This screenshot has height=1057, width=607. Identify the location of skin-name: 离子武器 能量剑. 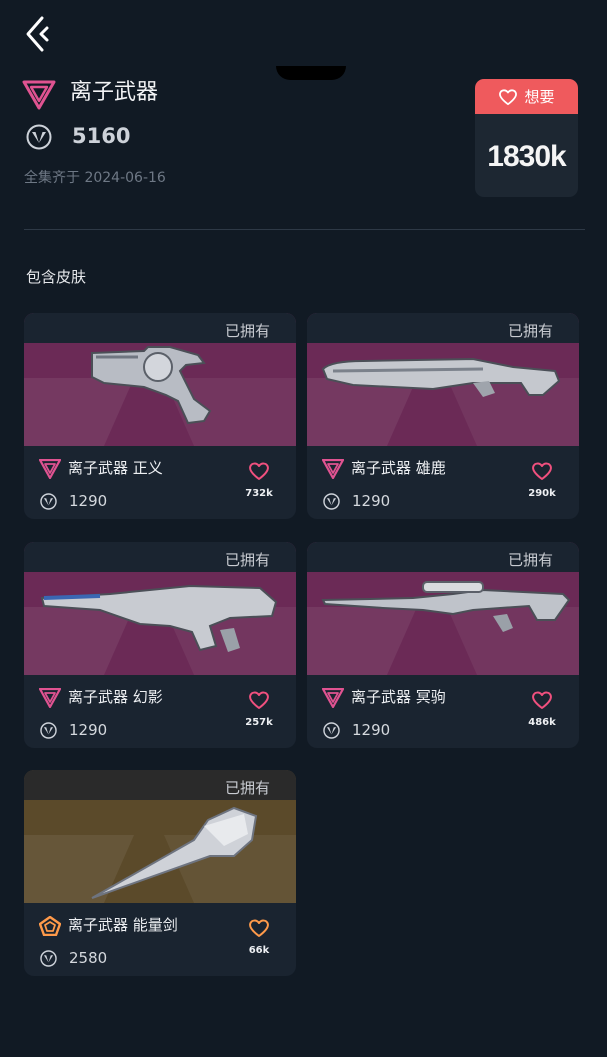
(123, 925).